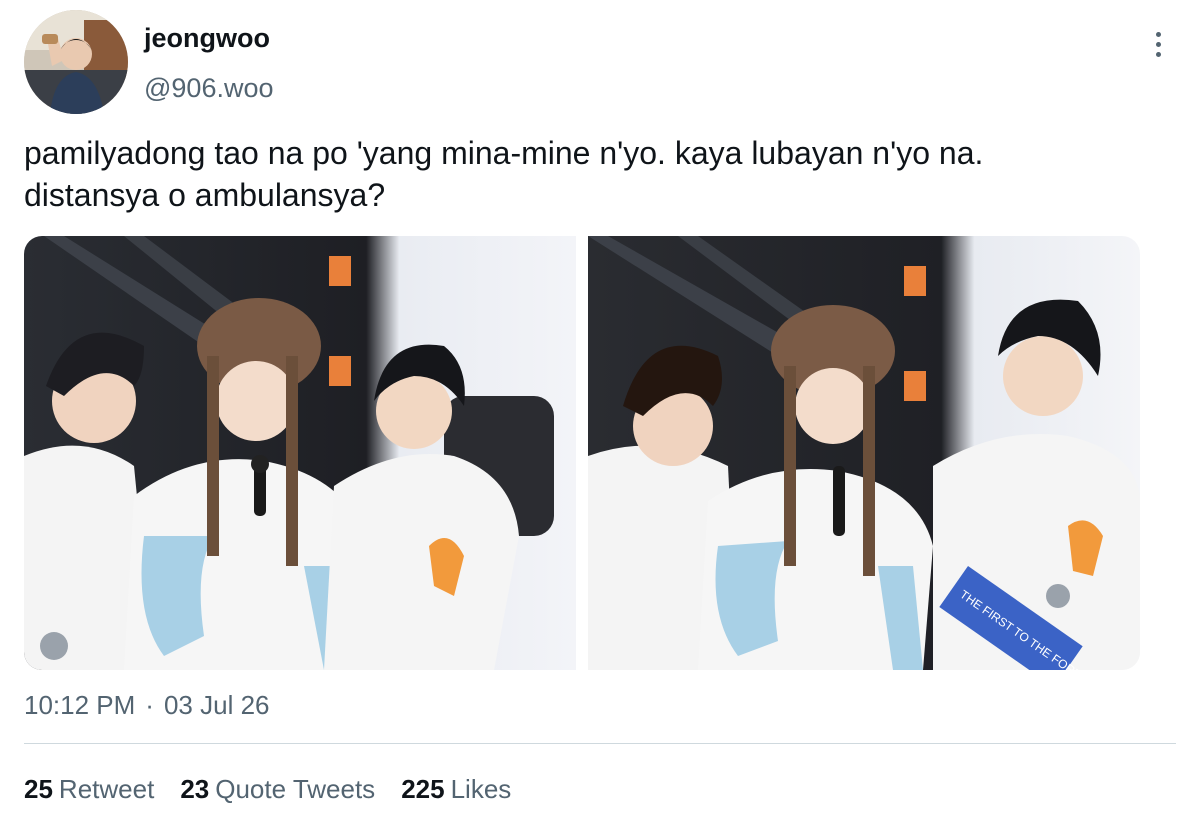 The image size is (1200, 824). Describe the element at coordinates (600, 62) in the screenshot. I see `tweet-header: jeongwoo @906.woo` at that location.